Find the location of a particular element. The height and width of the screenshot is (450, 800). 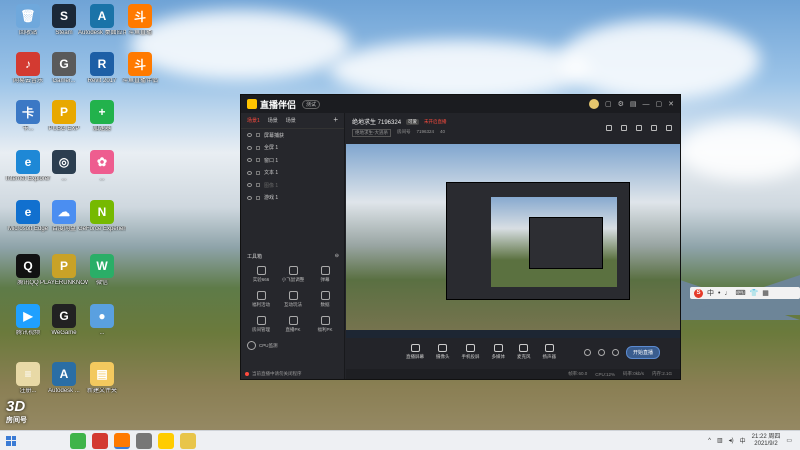

ime-tray-icon: 中 is located at coordinates (743, 440).